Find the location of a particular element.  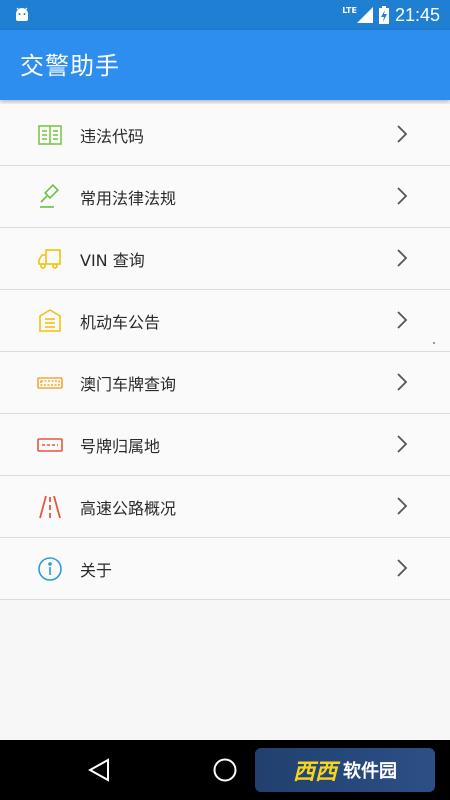

gavel-icon is located at coordinates (49, 196).